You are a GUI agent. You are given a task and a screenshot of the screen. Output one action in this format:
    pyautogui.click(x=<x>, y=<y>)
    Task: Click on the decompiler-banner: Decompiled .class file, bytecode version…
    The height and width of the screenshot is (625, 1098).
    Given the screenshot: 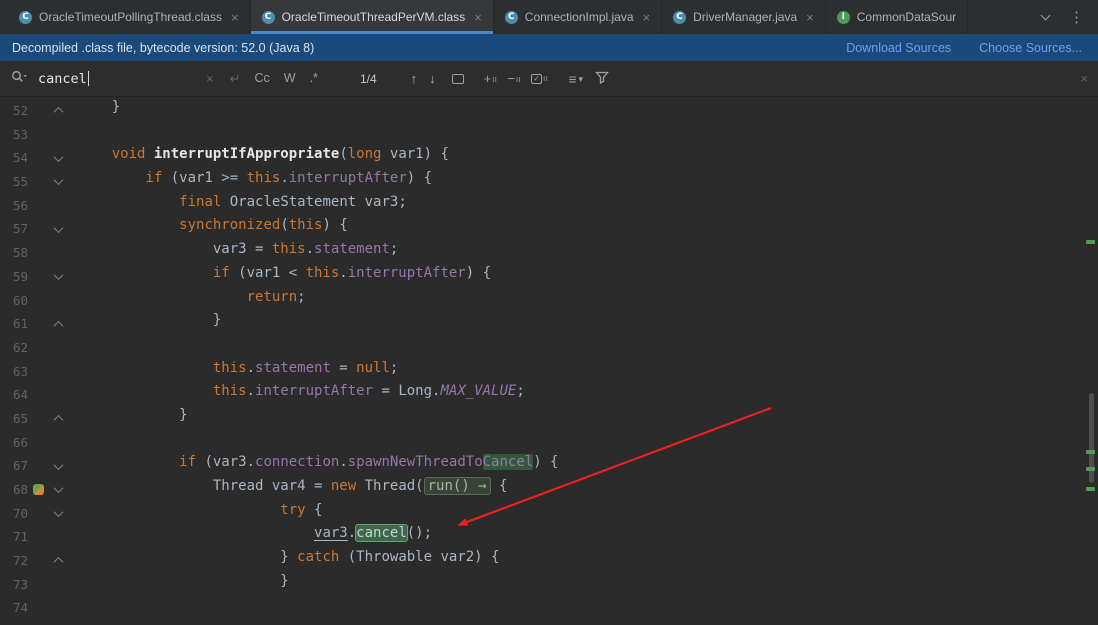 What is the action you would take?
    pyautogui.click(x=549, y=47)
    